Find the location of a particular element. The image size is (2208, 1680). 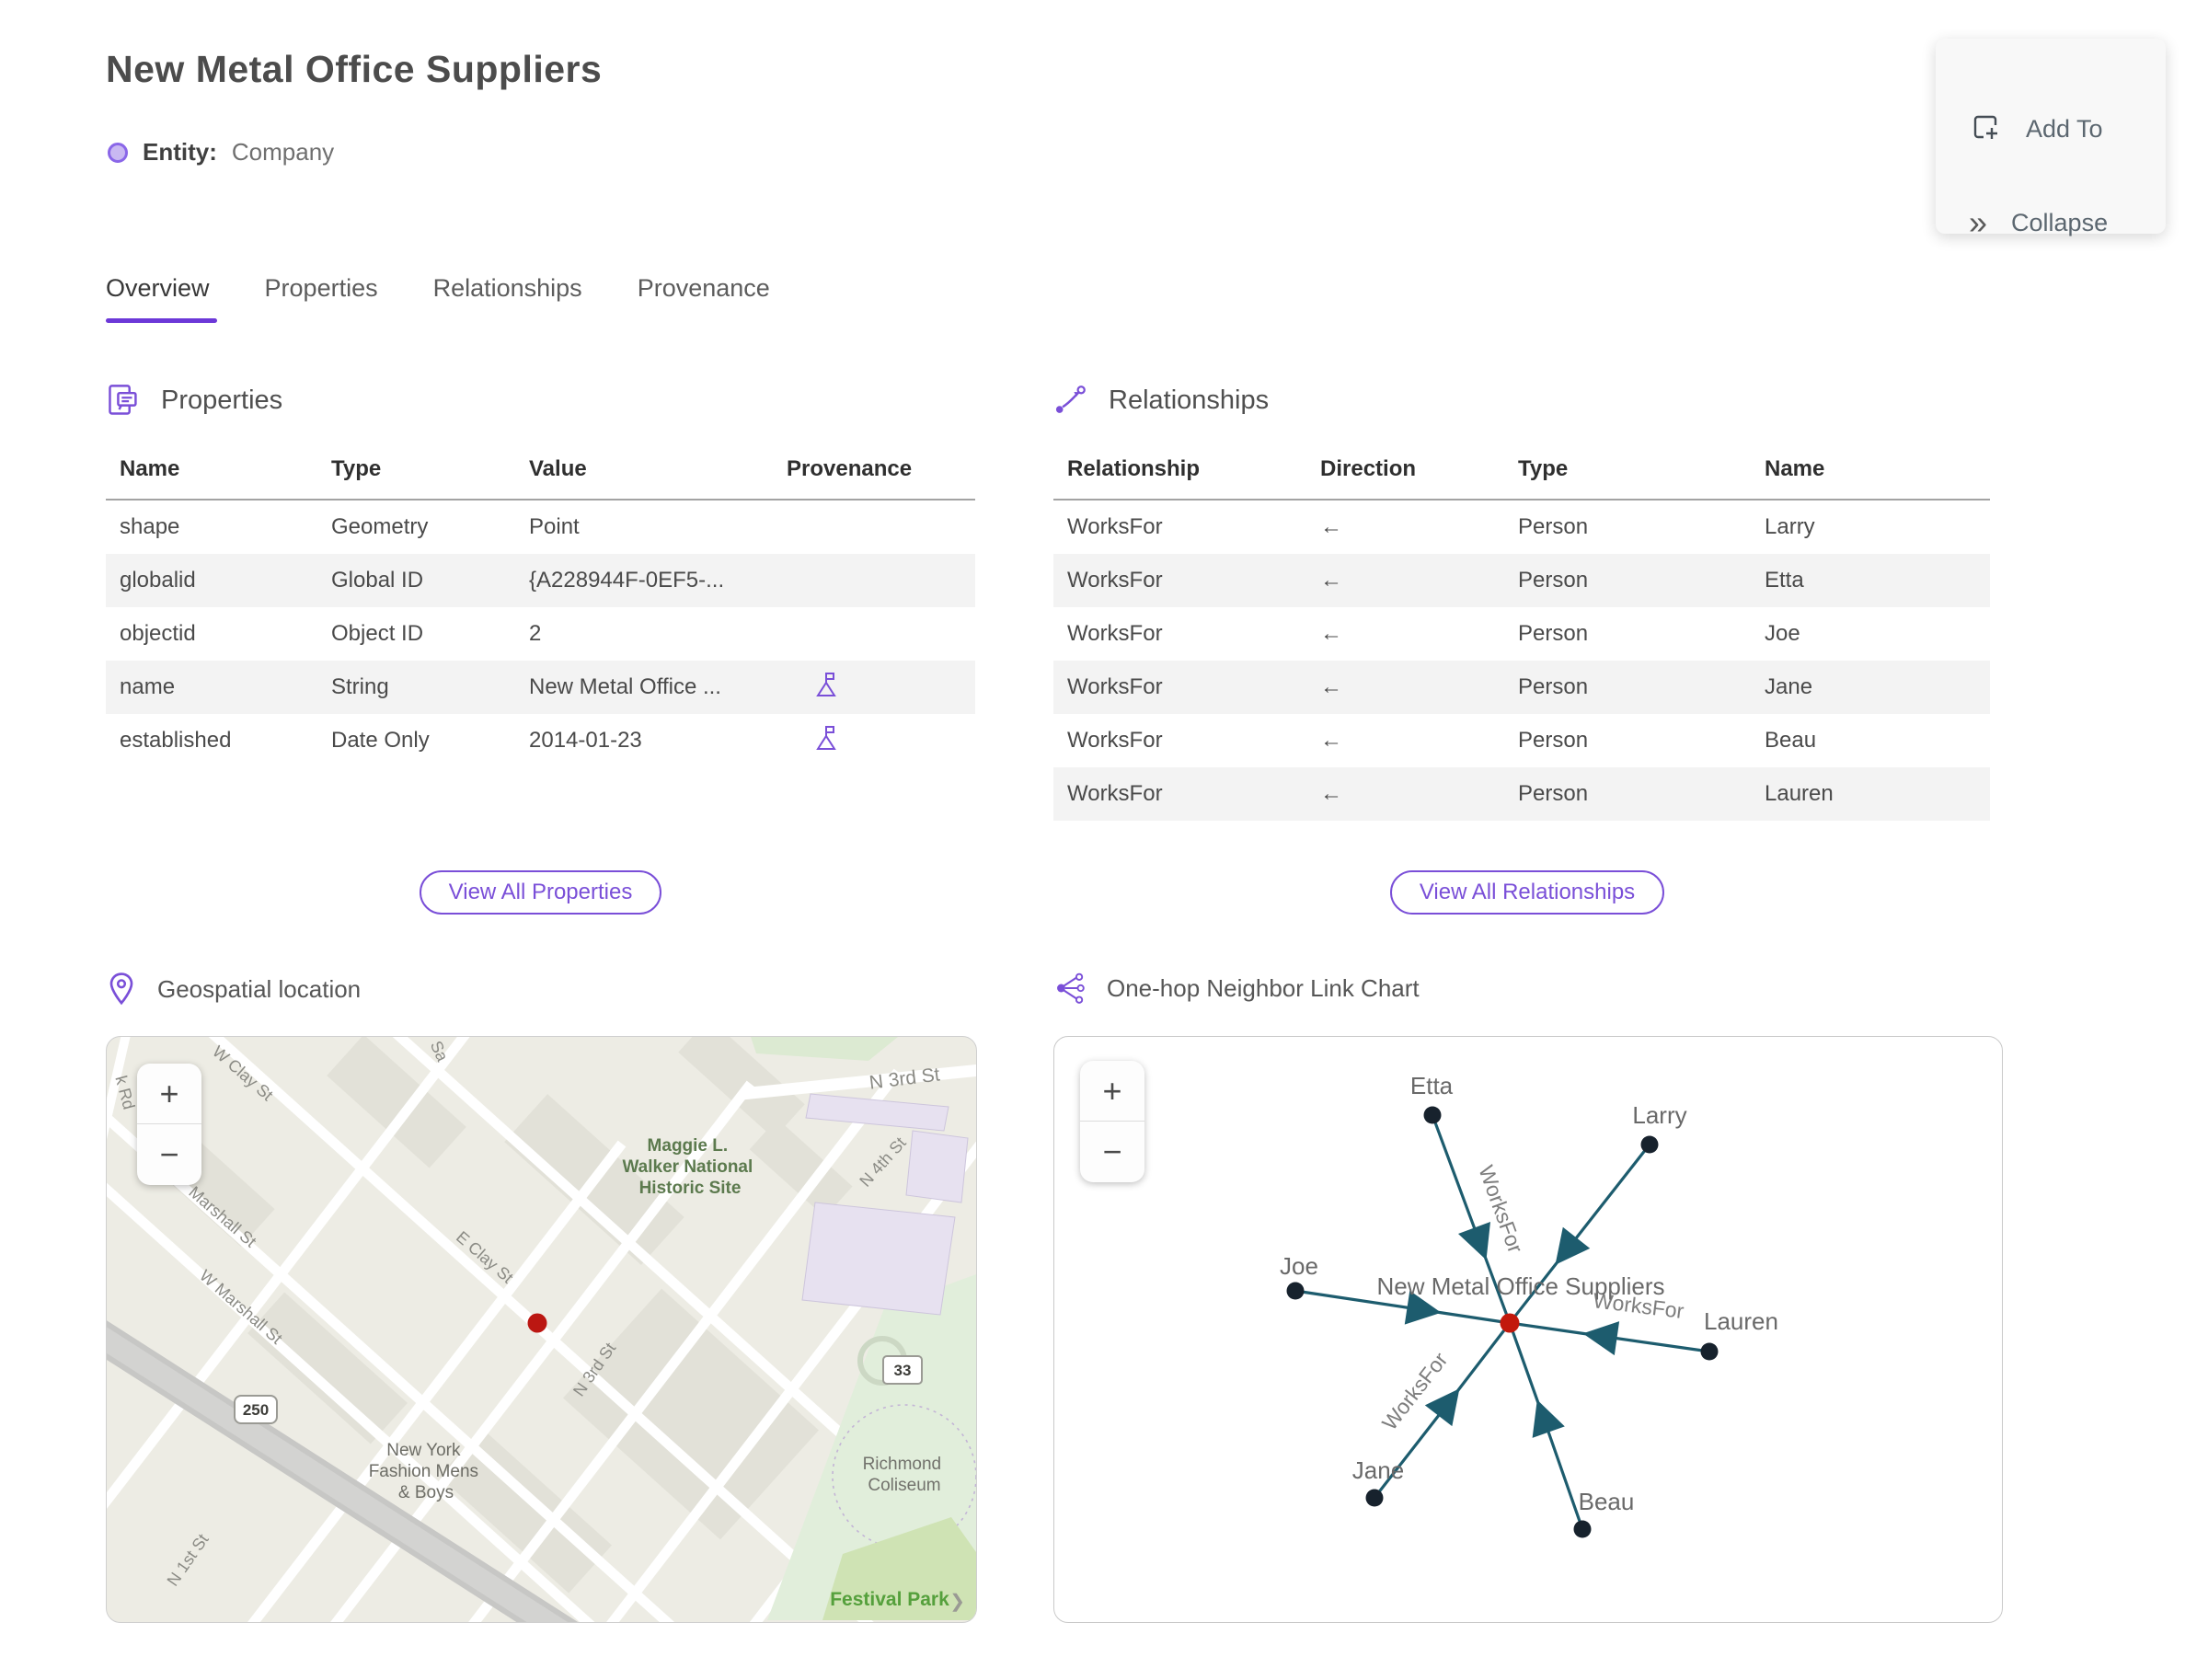

table-row: WorksFor ← Person Etta is located at coordinates (1521, 580).